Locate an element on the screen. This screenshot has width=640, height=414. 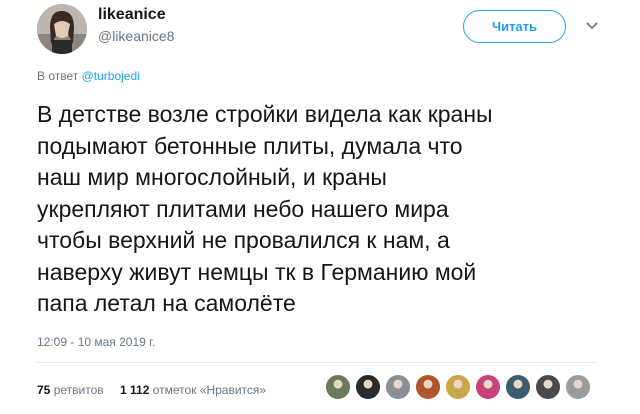
timestamp: 12:09 - 10 мая 2019 г. is located at coordinates (96, 342).